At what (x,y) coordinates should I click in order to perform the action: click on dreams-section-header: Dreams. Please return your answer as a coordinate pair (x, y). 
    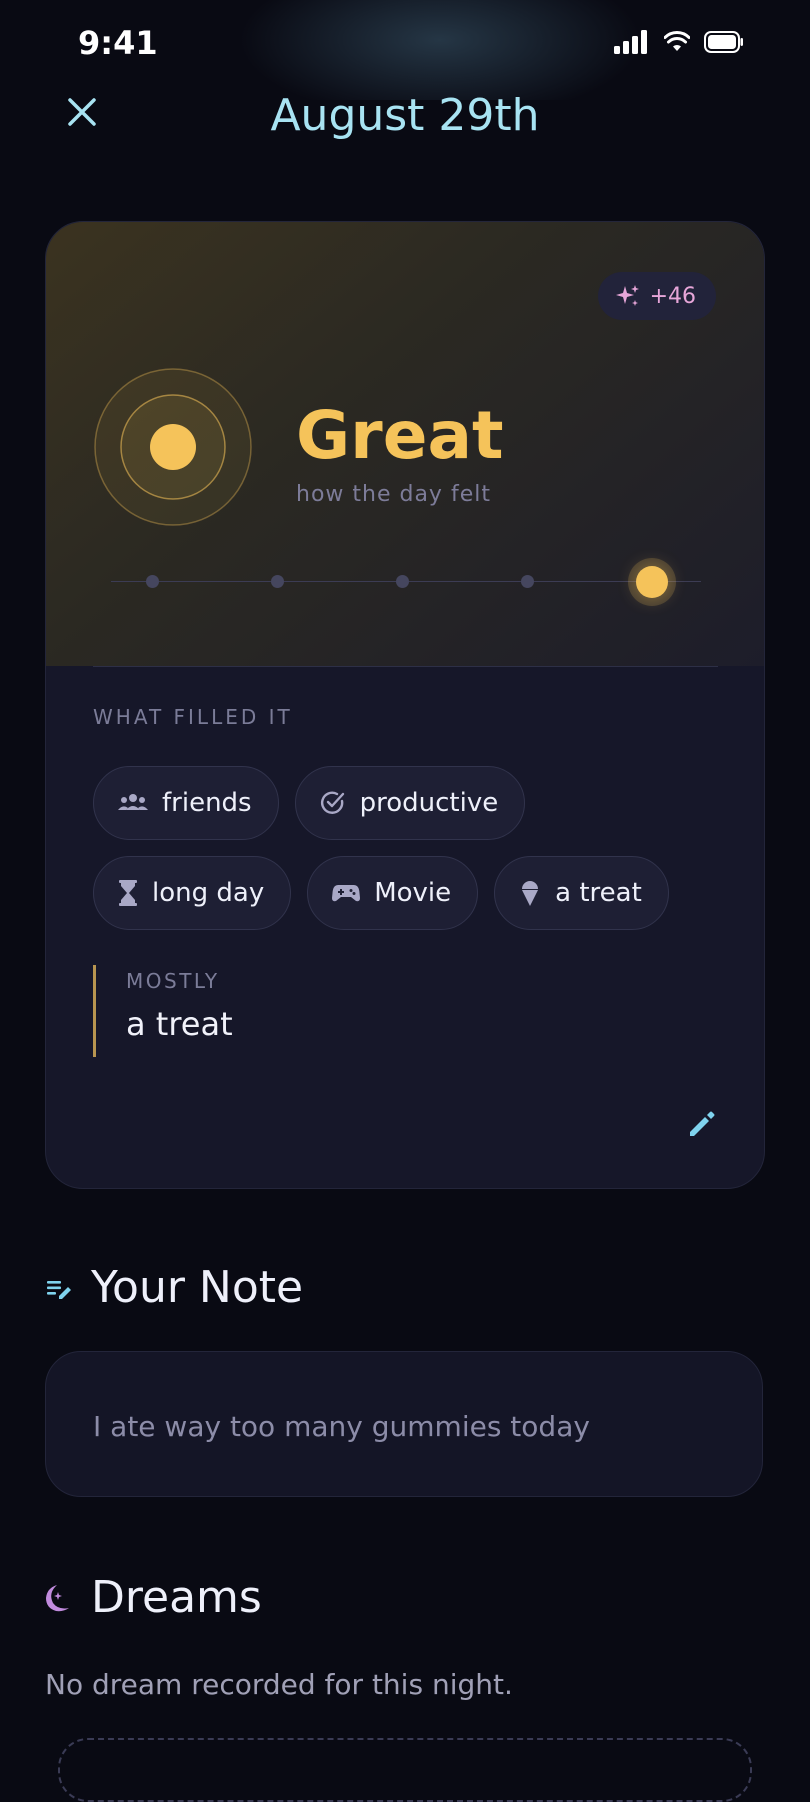
    Looking at the image, I should click on (153, 1597).